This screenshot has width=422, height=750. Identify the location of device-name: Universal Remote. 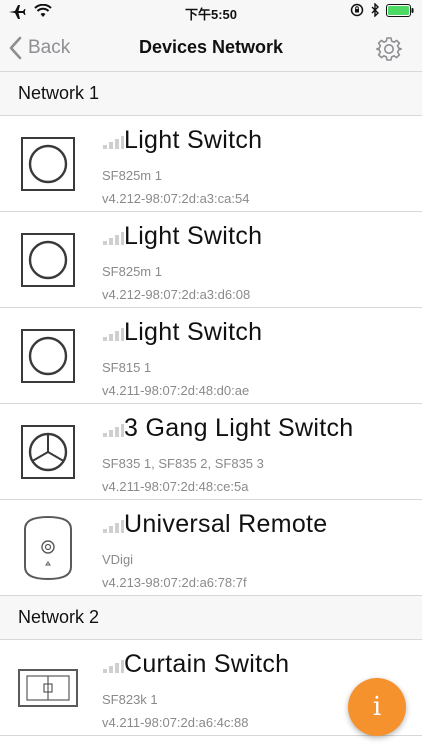
(226, 524).